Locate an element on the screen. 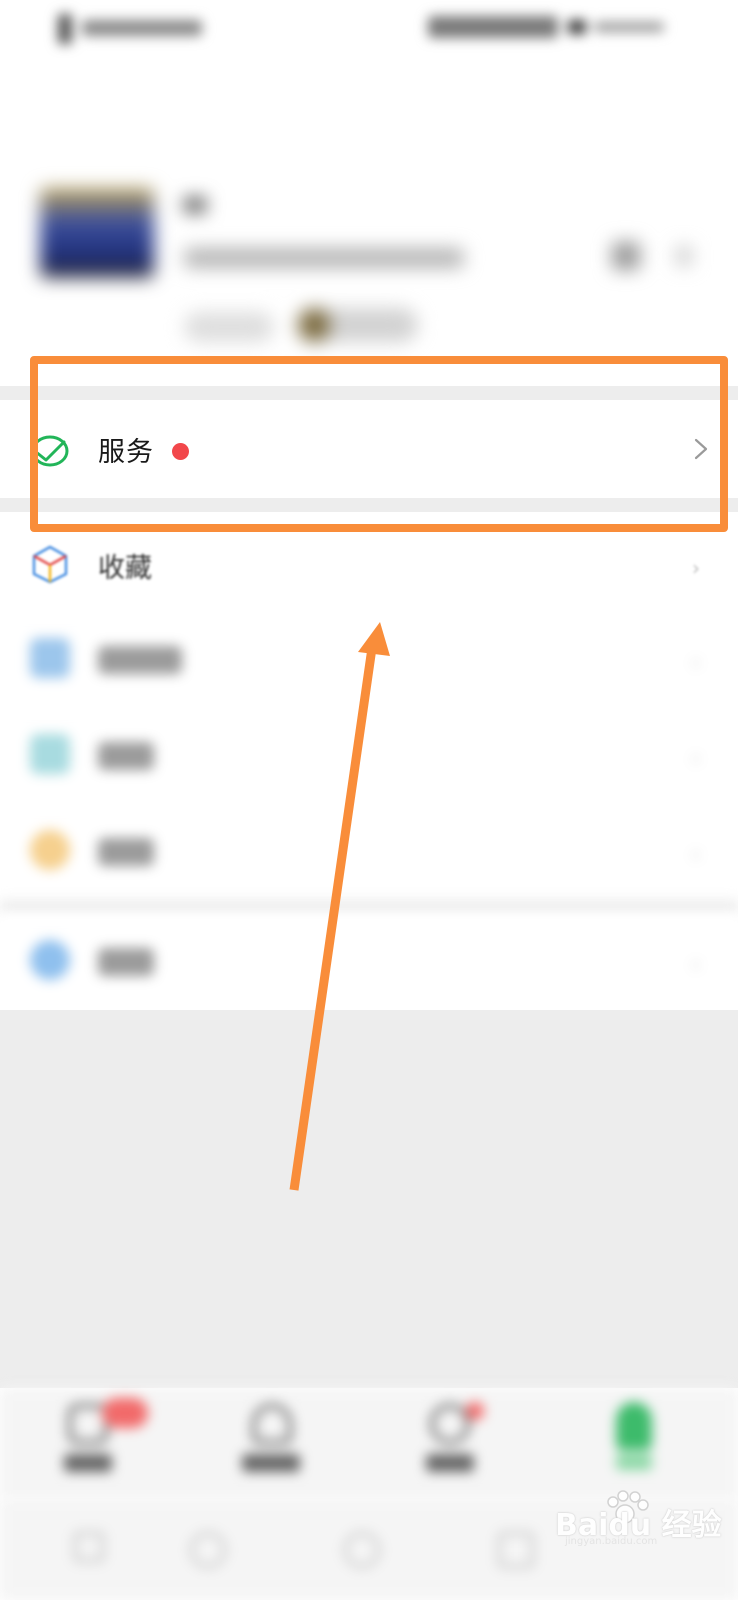  favorites-cube-icon is located at coordinates (50, 564).